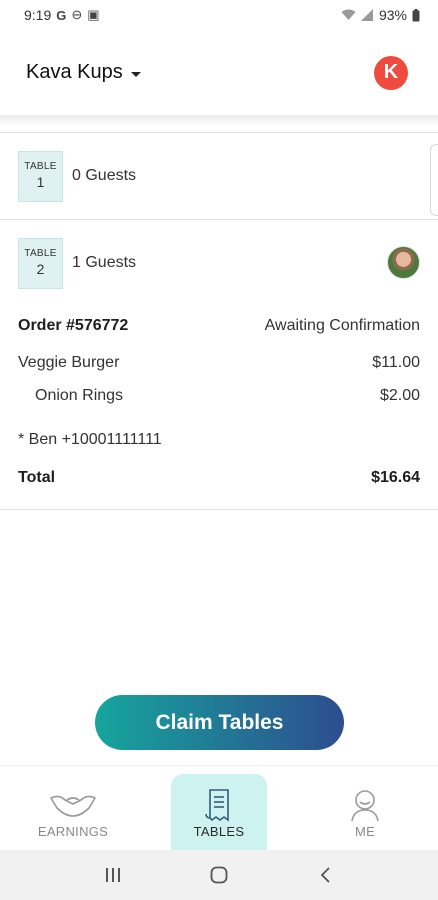 This screenshot has width=438, height=900. I want to click on order-status: Awaiting Confirmation, so click(342, 325).